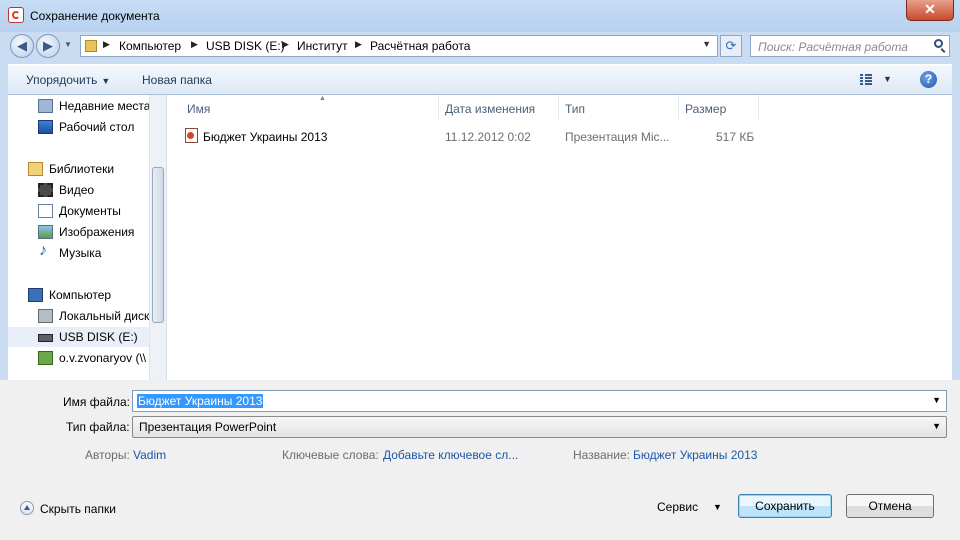 This screenshot has width=960, height=540. What do you see at coordinates (45, 251) in the screenshot?
I see `music-icon` at bounding box center [45, 251].